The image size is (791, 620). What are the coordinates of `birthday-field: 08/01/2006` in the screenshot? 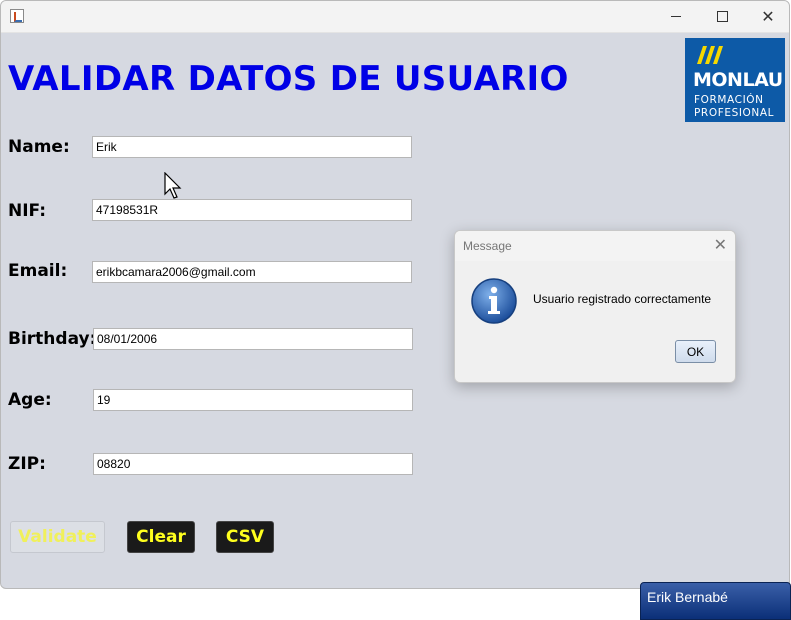 It's located at (253, 339).